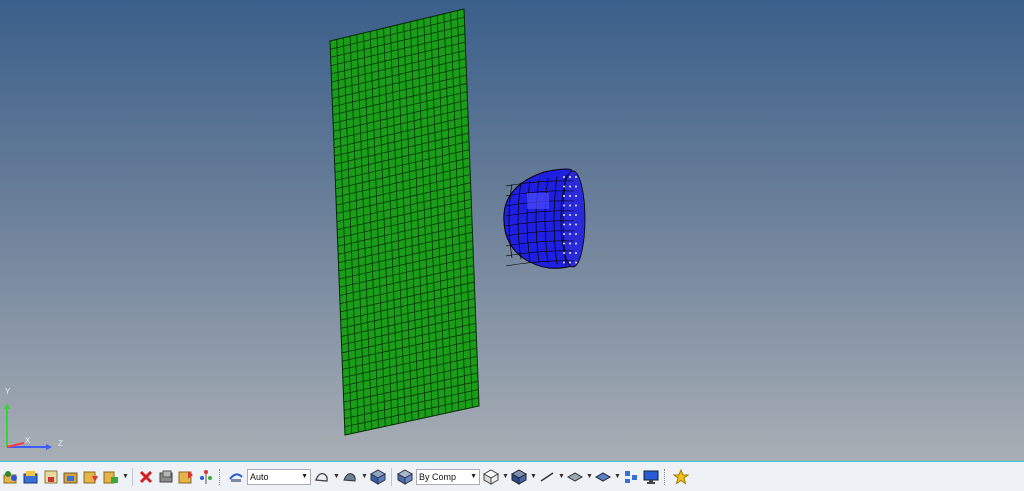  What do you see at coordinates (350, 477) in the screenshot?
I see `shaded-shape-icon` at bounding box center [350, 477].